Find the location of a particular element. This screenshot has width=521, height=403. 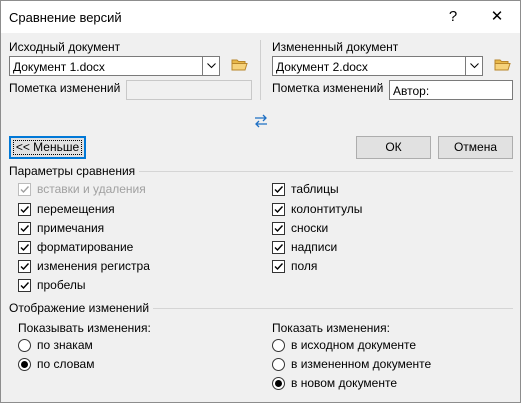

checkbox-fields: поля is located at coordinates (294, 266).